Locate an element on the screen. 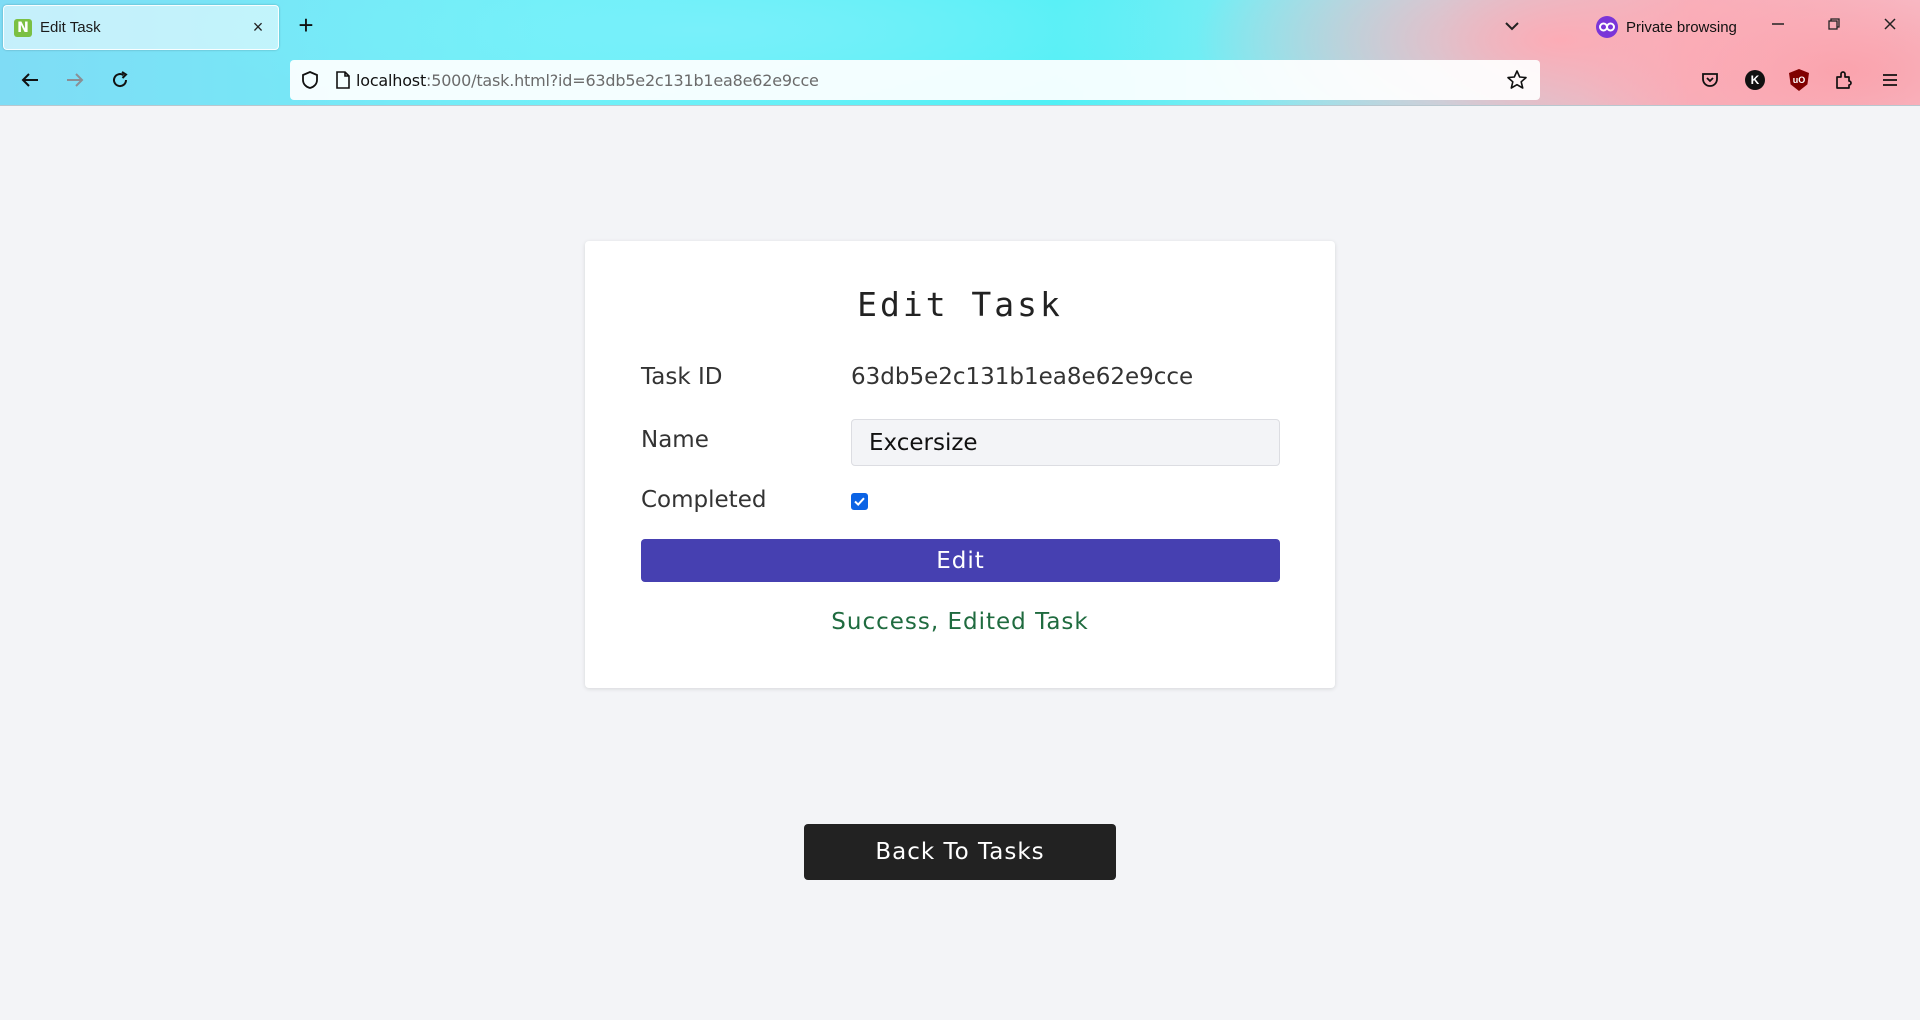 The image size is (1920, 1020). tab-close-icon: × is located at coordinates (258, 27).